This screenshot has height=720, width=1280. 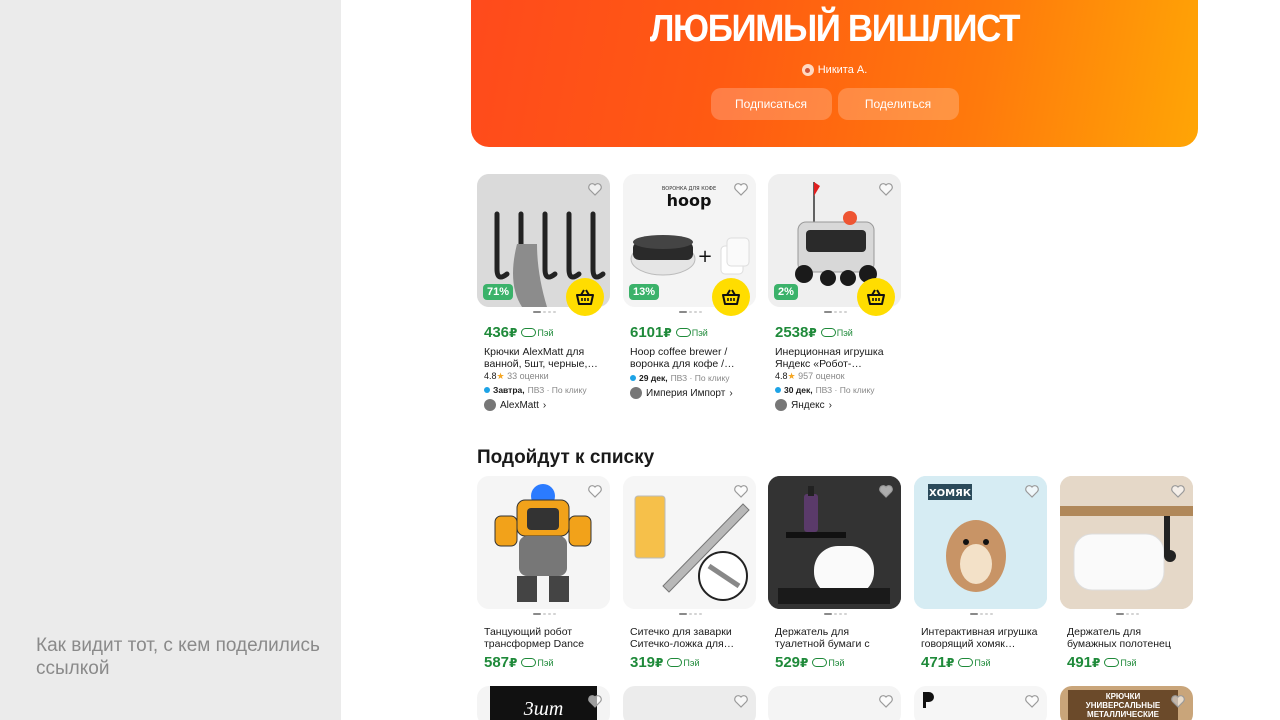 I want to click on product-image: КРЮЧКИ УНИВЕРСАЛЬНЫЕ МЕТАЛЛИЧЕСКИЕ, so click(x=1126, y=703).